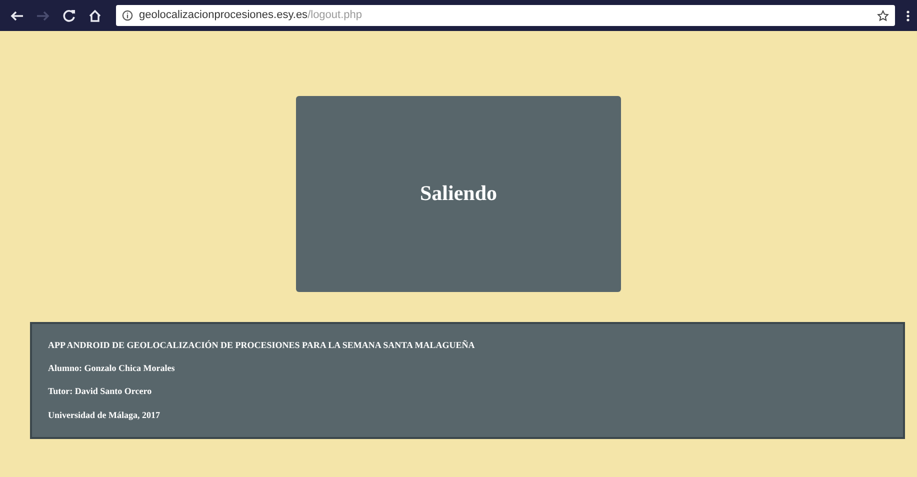 The height and width of the screenshot is (477, 917). I want to click on star-icon, so click(883, 16).